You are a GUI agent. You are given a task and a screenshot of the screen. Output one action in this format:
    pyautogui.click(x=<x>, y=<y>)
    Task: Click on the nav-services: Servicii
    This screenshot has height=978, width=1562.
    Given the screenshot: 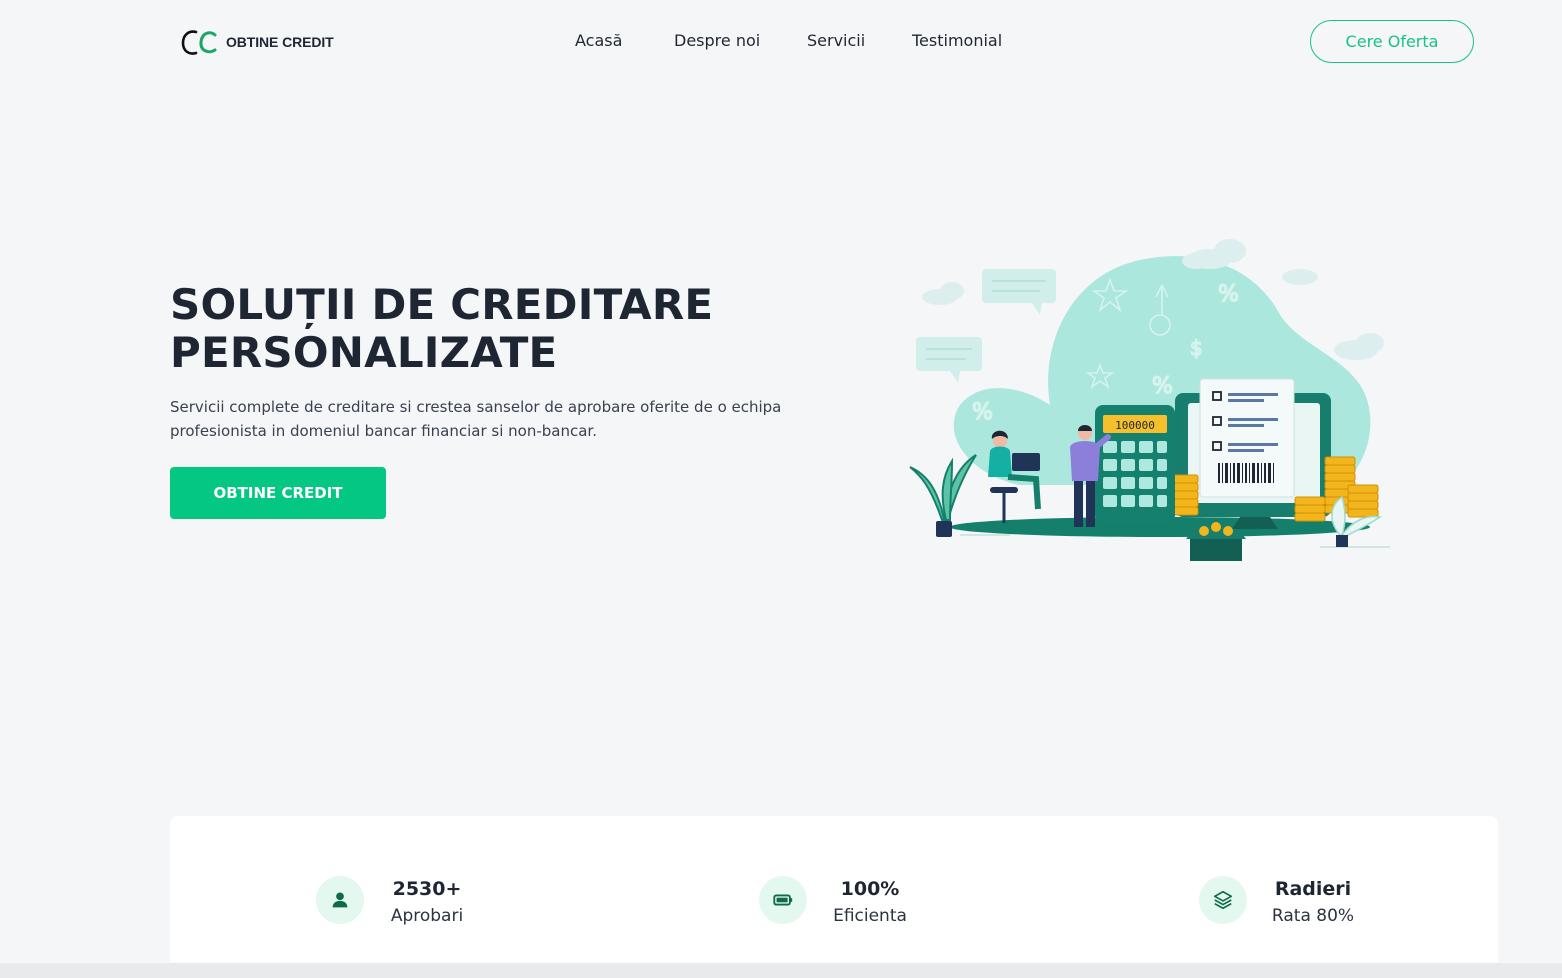 What is the action you would take?
    pyautogui.click(x=836, y=40)
    